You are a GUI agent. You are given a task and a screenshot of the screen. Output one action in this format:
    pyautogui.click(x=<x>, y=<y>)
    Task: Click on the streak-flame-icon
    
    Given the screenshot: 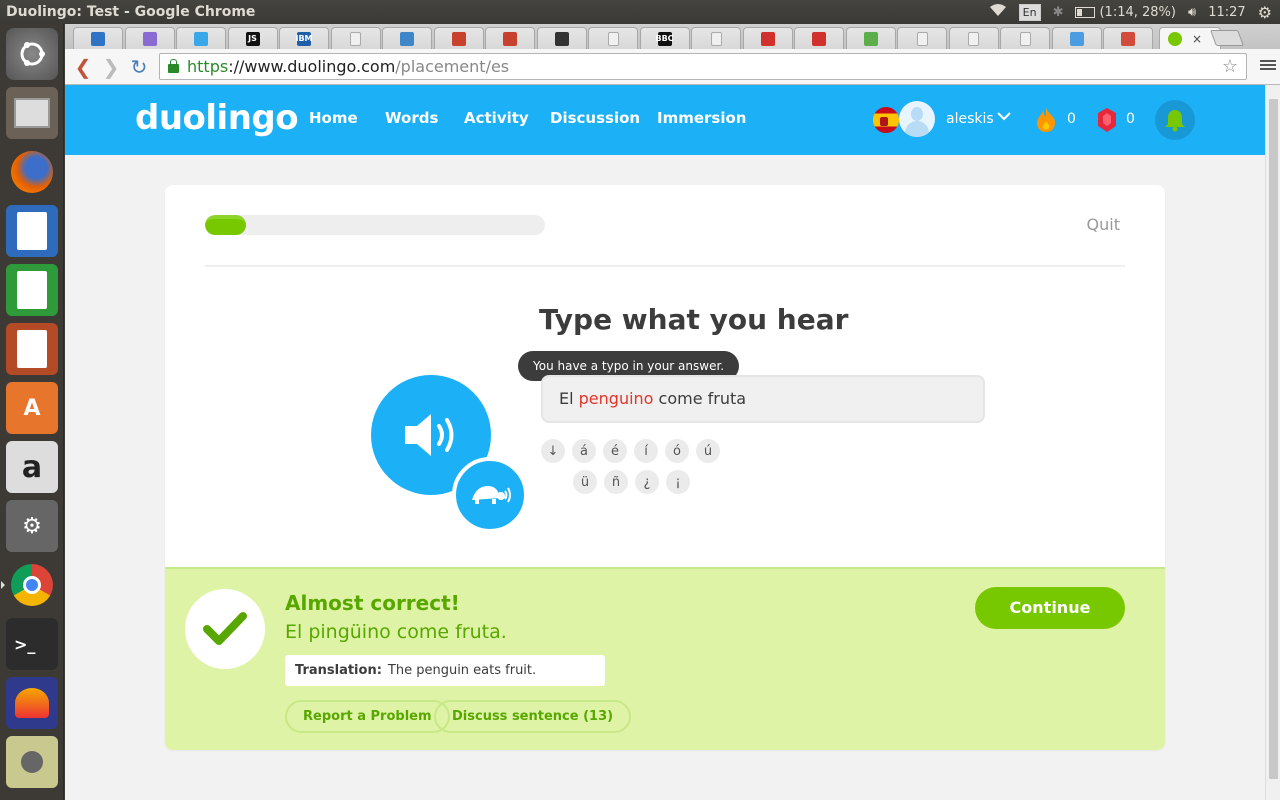 What is the action you would take?
    pyautogui.click(x=1046, y=120)
    